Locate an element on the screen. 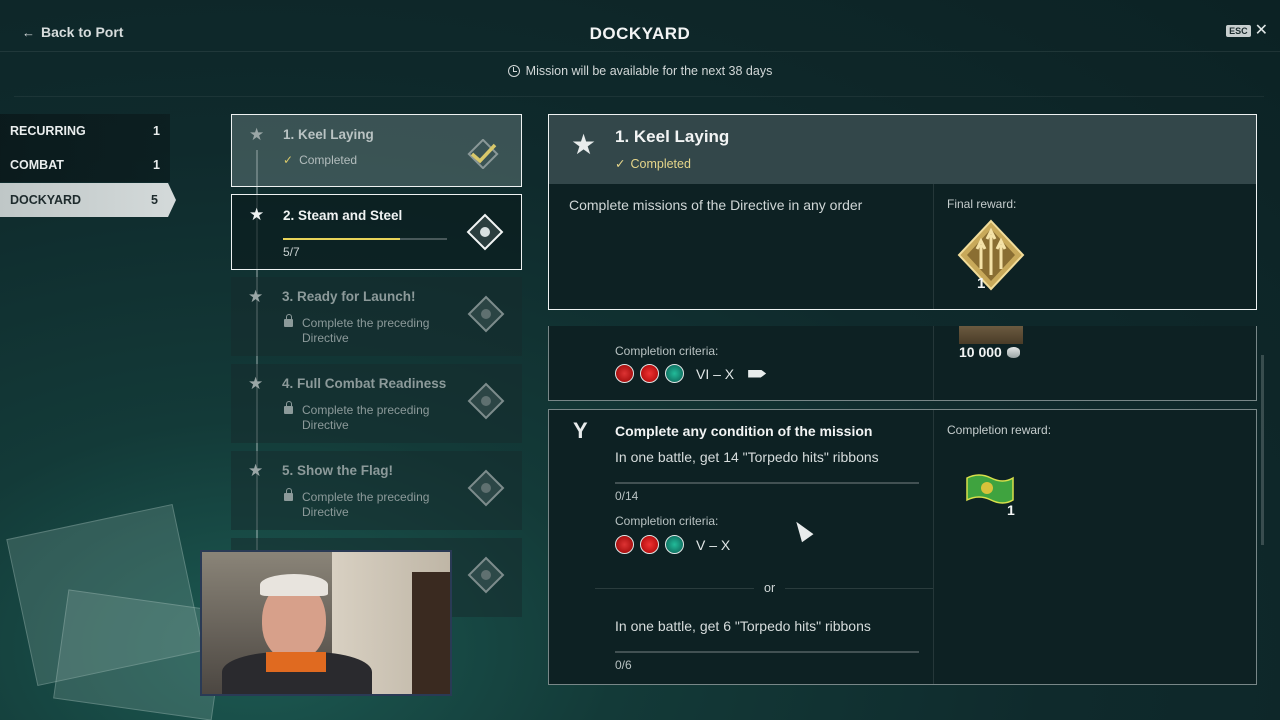 The height and width of the screenshot is (720, 1280). category-combat: COMBAT 1 is located at coordinates (85, 165).